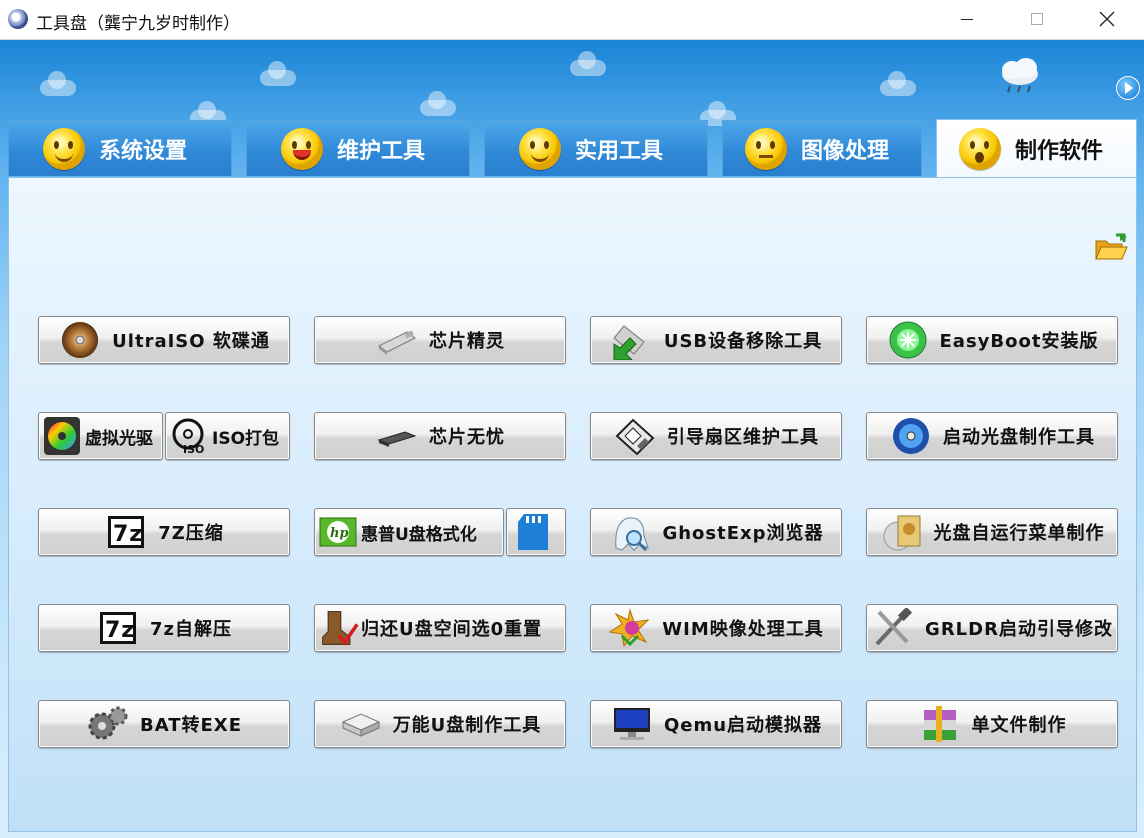  I want to click on button-label: GhostExp浏览器, so click(743, 533).